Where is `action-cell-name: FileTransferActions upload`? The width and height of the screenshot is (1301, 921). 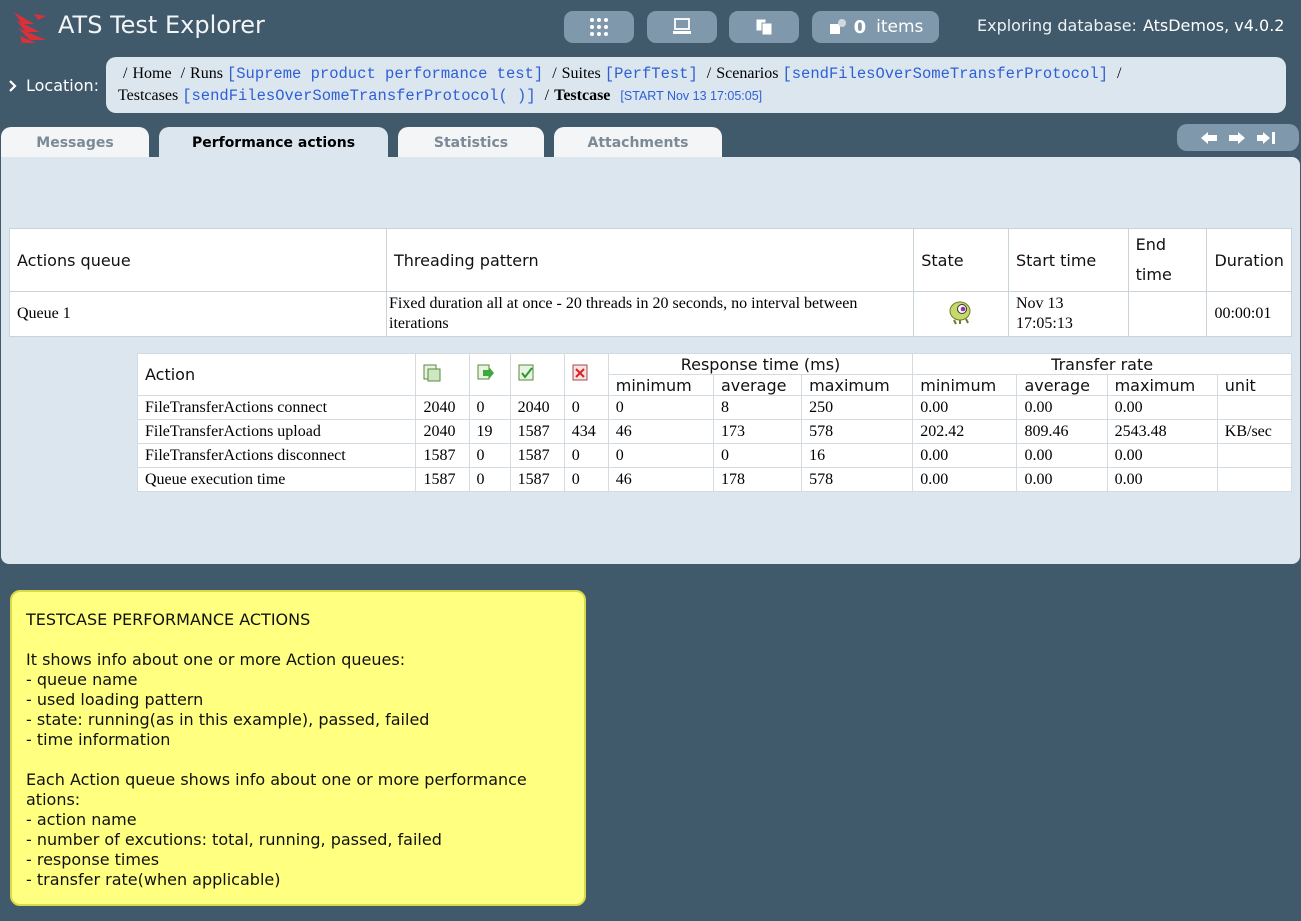
action-cell-name: FileTransferActions upload is located at coordinates (276, 431).